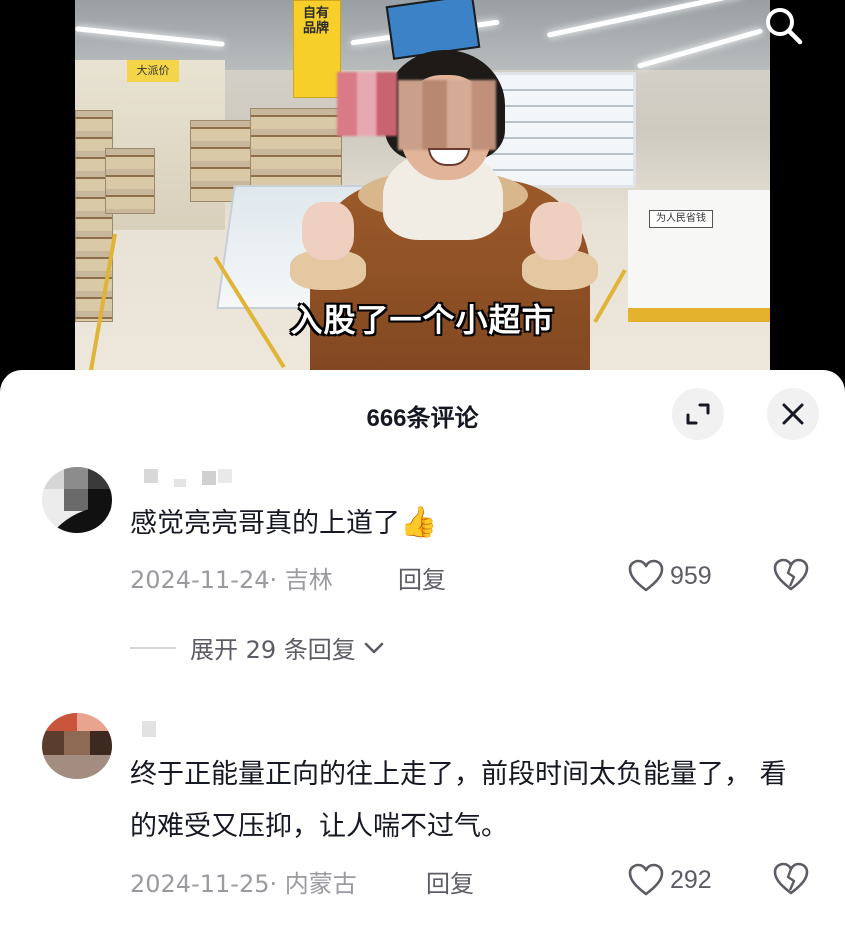  What do you see at coordinates (422, 320) in the screenshot?
I see `video-caption: 入股了一个小超市` at bounding box center [422, 320].